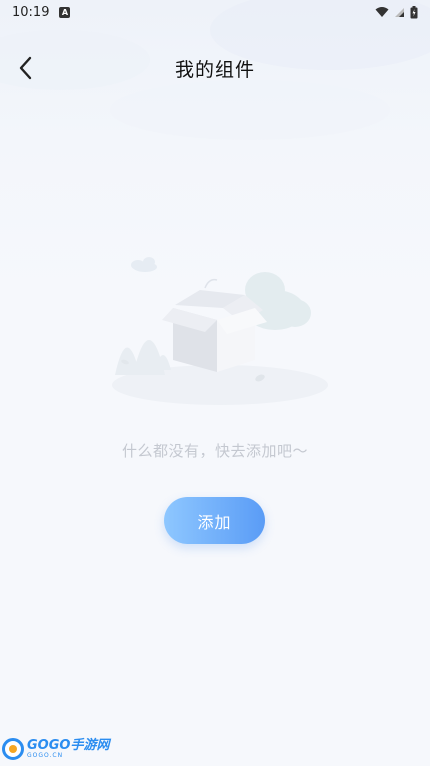 The image size is (430, 766). Describe the element at coordinates (45, 755) in the screenshot. I see `watermark-domain: GOGO.CN` at that location.